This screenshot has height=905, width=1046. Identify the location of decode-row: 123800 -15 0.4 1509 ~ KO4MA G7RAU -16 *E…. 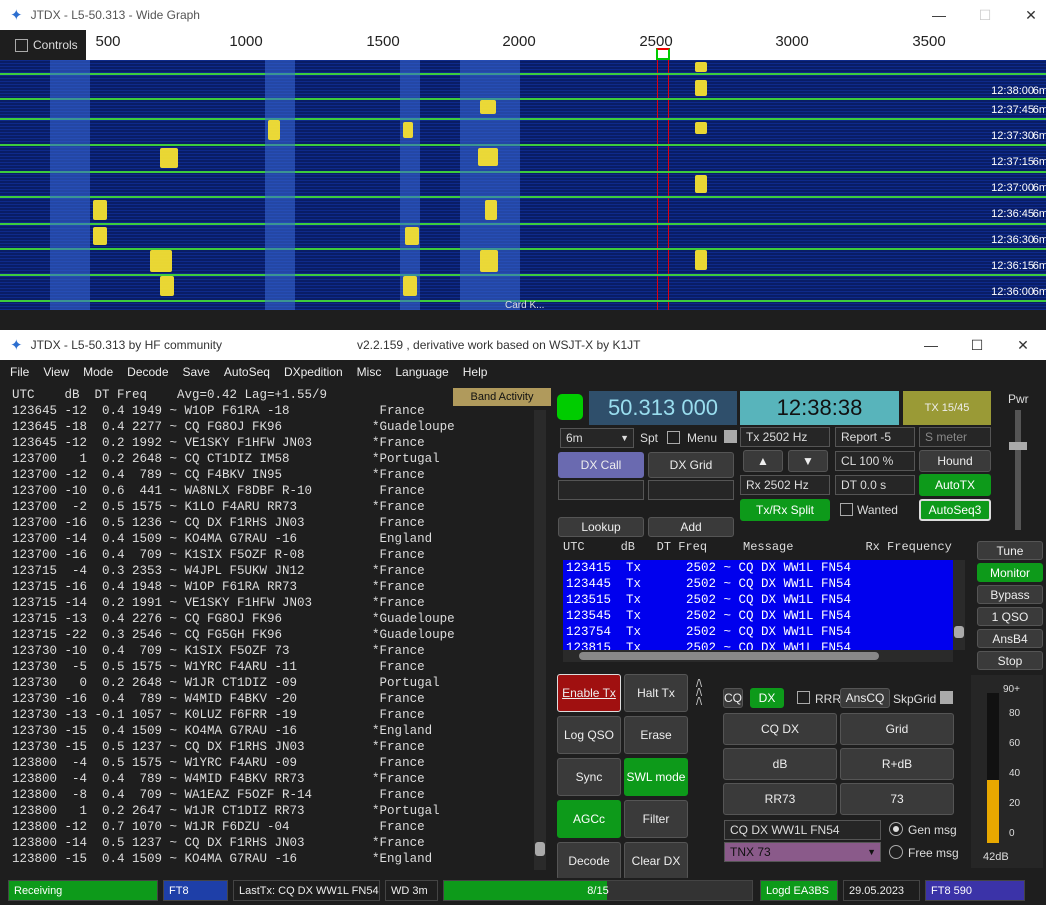
(277, 859).